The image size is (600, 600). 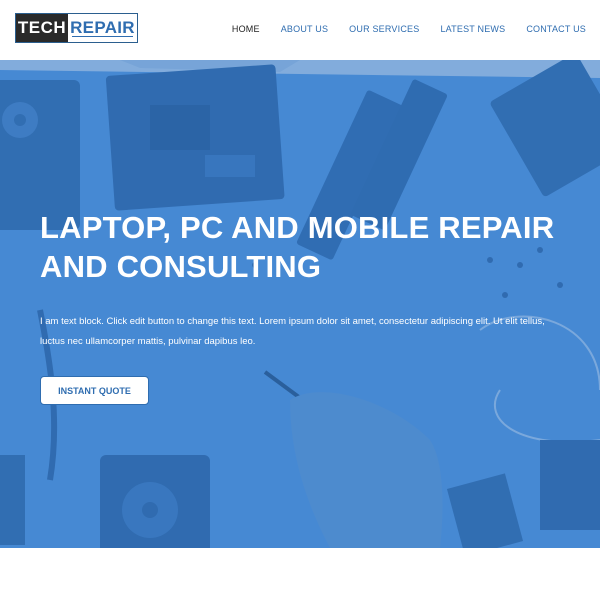 I want to click on content-area, so click(x=300, y=574).